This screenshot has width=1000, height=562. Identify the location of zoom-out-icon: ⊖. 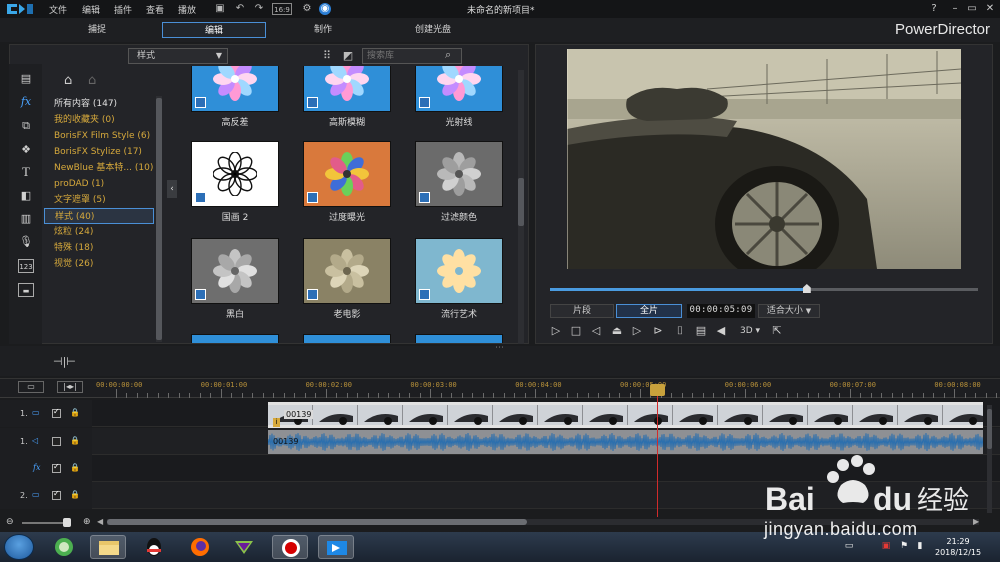
(10, 522).